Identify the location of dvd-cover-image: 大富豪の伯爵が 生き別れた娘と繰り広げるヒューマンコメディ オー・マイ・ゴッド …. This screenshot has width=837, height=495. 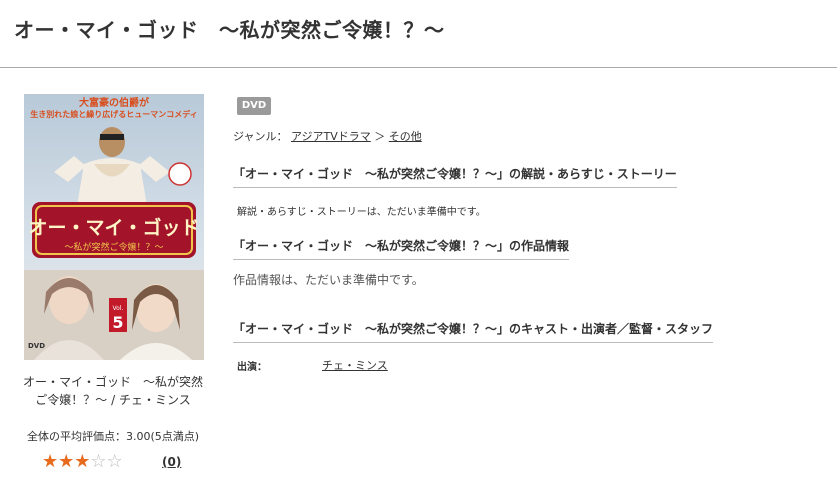
(114, 227).